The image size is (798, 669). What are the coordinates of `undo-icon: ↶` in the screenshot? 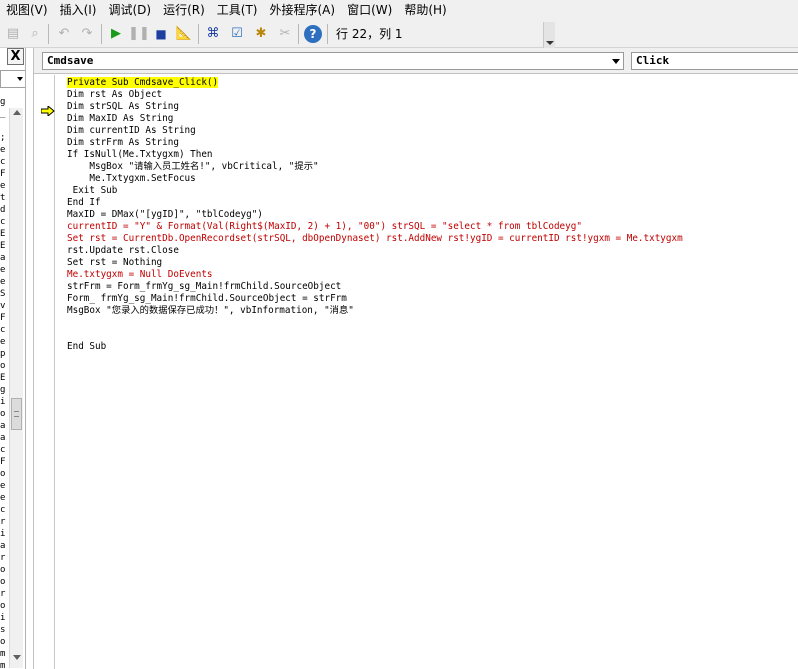 It's located at (64, 34).